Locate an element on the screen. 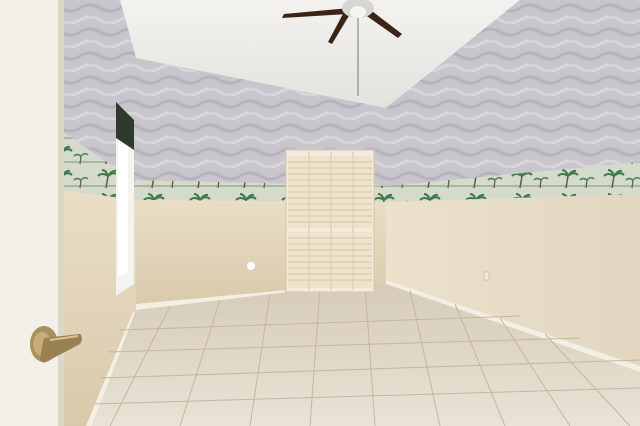 The width and height of the screenshot is (640, 426). wall-light-spot is located at coordinates (251, 266).